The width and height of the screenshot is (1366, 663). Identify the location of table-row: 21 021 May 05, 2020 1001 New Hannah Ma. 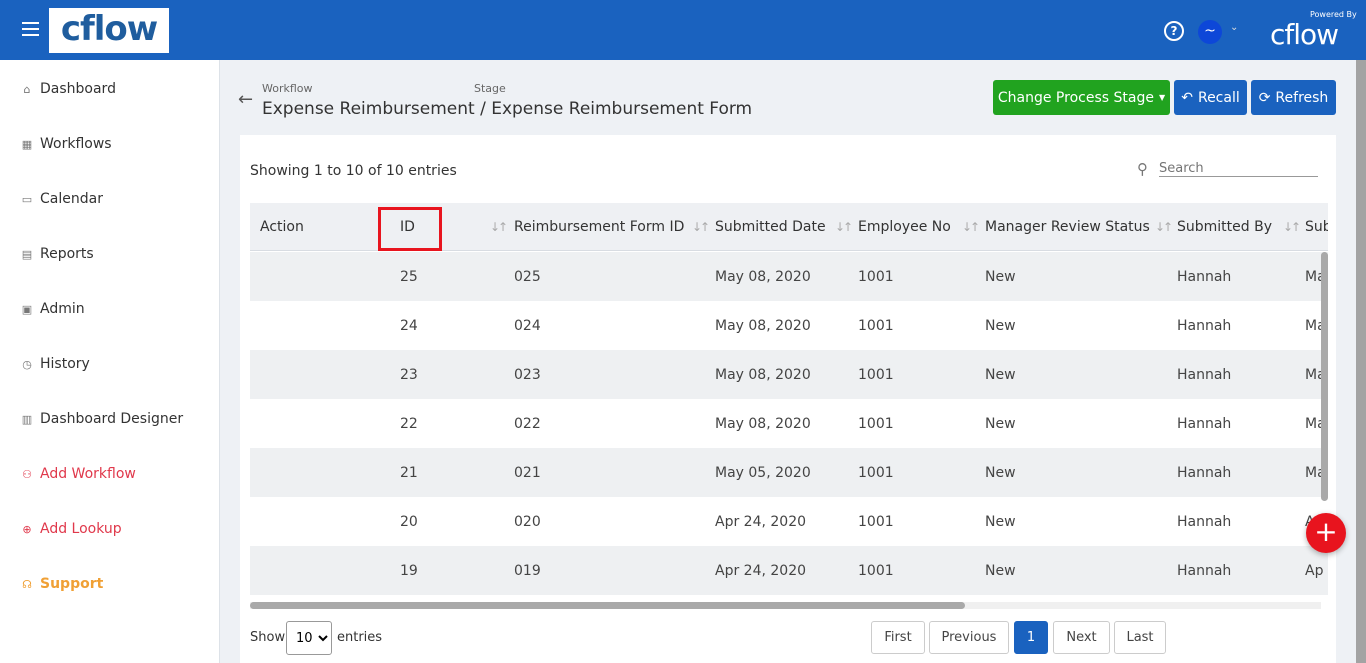
(789, 472).